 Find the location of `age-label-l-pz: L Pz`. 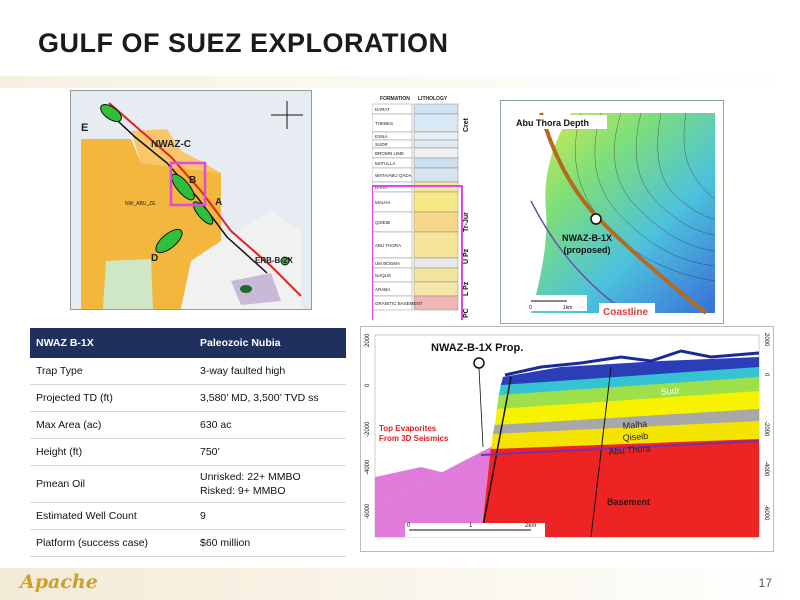

age-label-l-pz: L Pz is located at coordinates (466, 288).